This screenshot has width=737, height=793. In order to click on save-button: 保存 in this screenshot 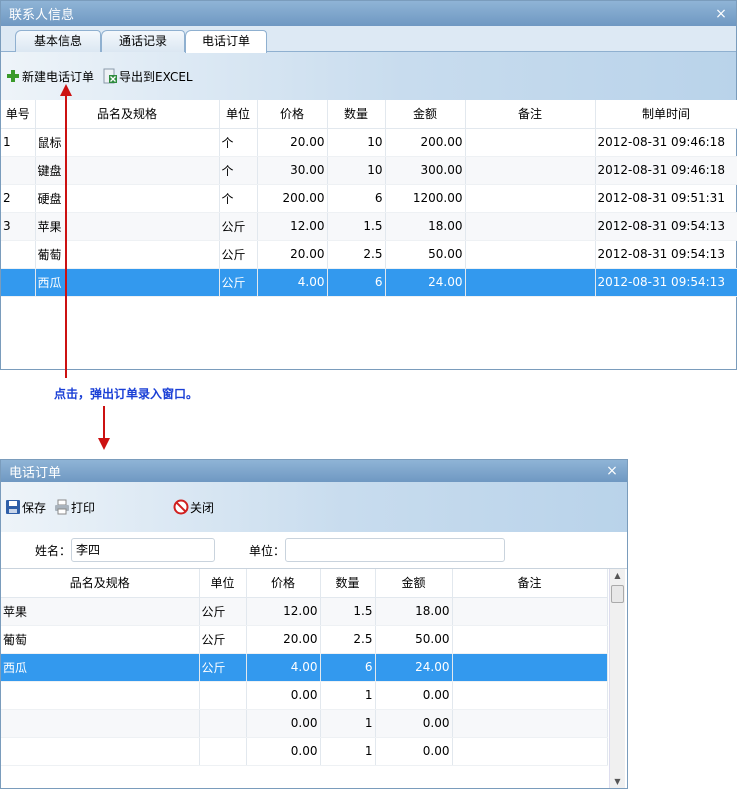, I will do `click(25, 507)`.